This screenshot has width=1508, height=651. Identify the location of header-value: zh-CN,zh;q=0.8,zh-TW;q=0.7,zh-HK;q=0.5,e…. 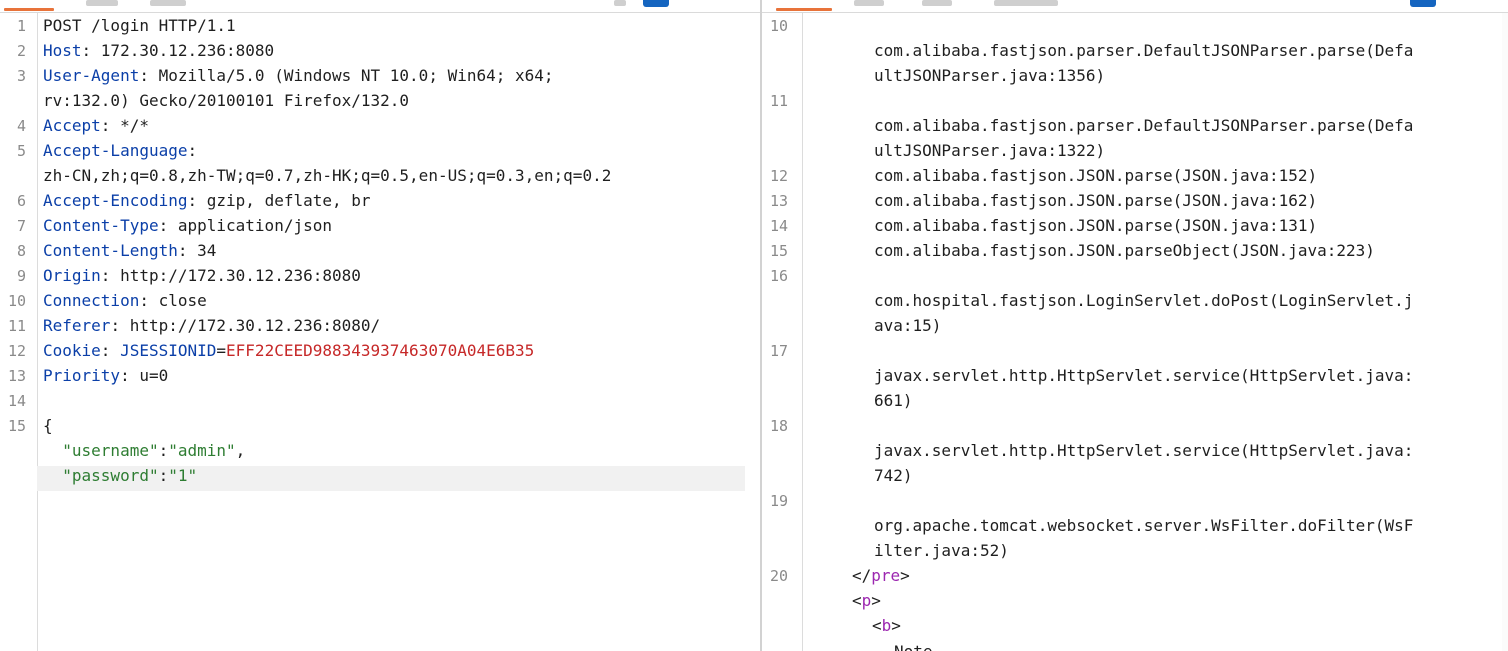
(327, 175).